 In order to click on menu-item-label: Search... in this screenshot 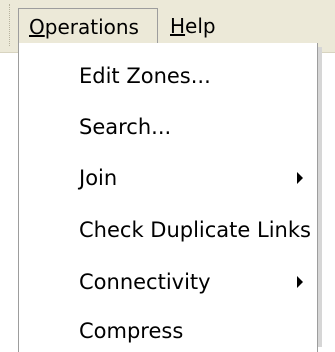, I will do `click(125, 127)`.